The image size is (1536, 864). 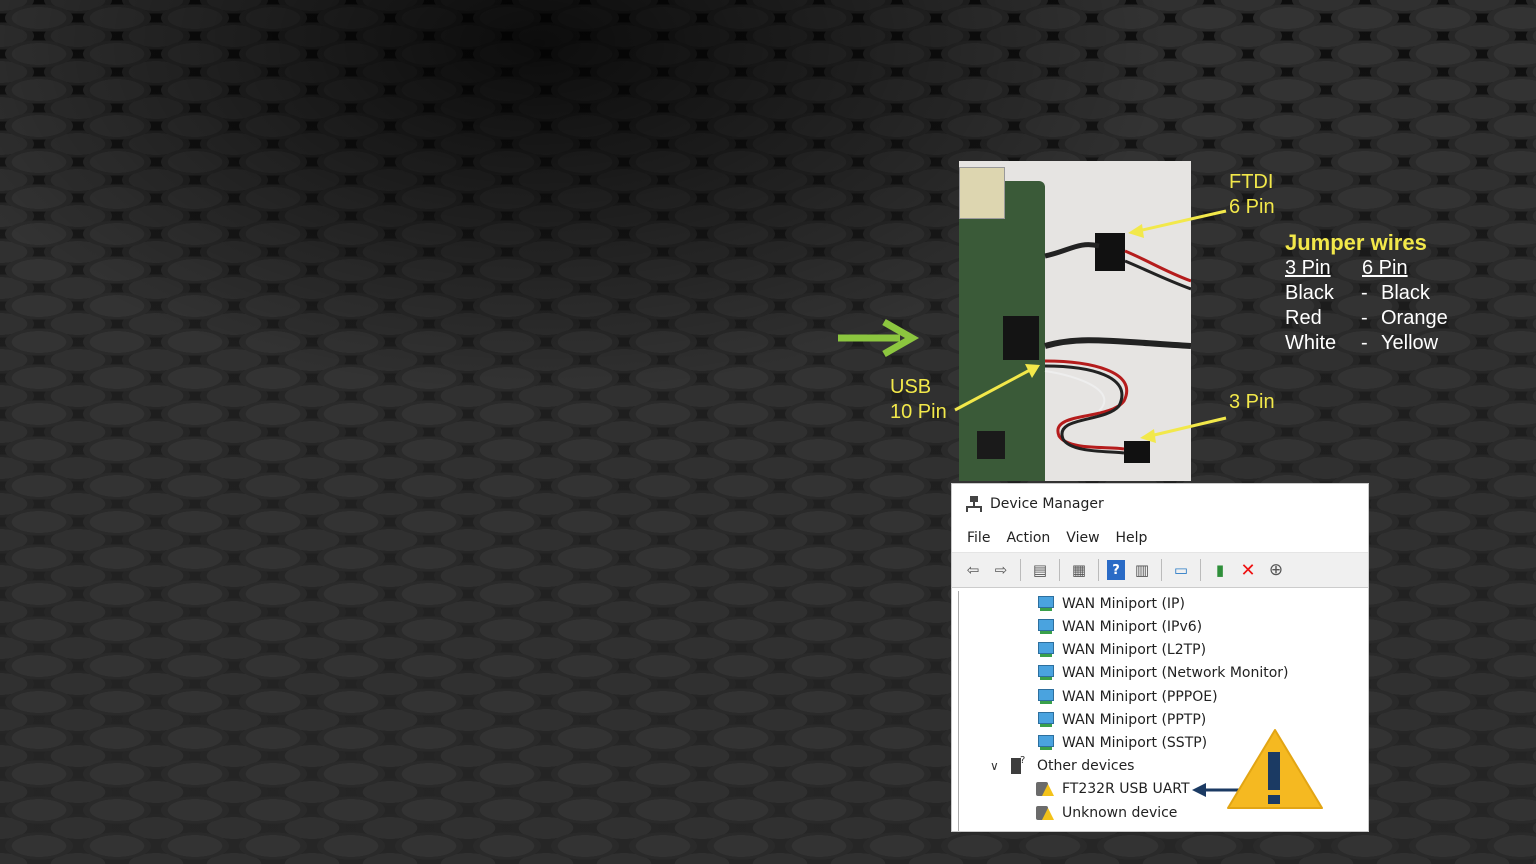 What do you see at coordinates (1275, 769) in the screenshot?
I see `warning-triangle-icon` at bounding box center [1275, 769].